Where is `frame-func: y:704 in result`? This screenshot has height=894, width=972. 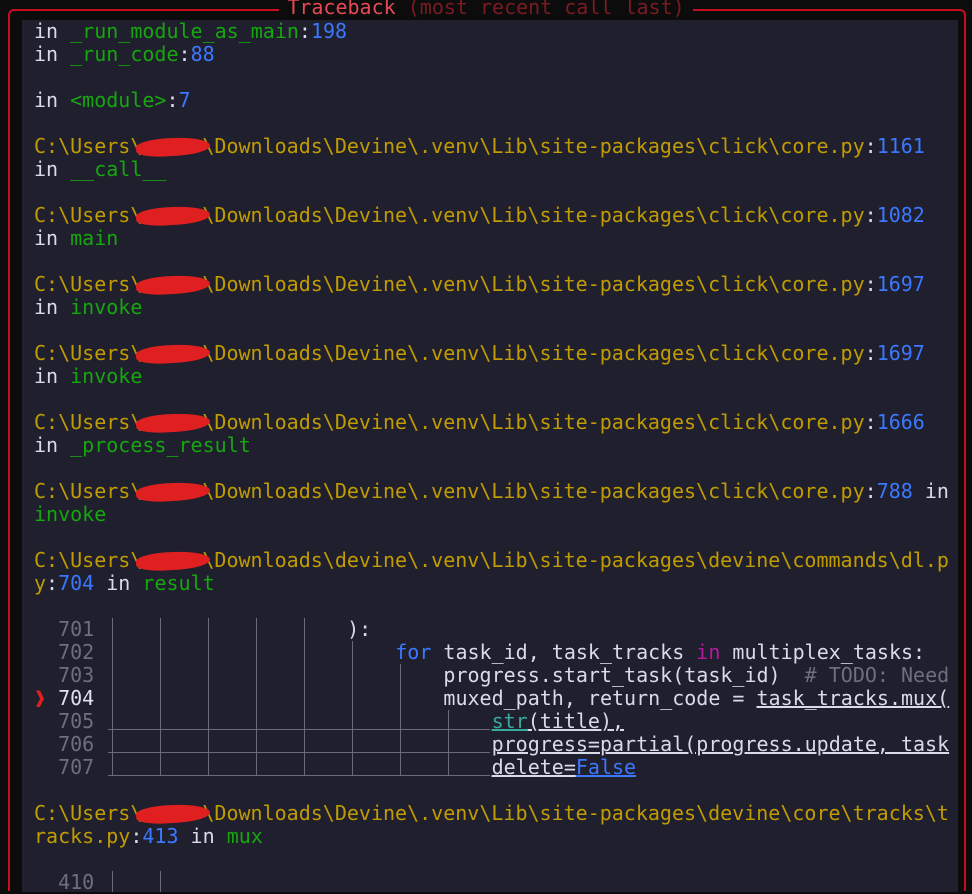
frame-func: y:704 in result is located at coordinates (491, 583).